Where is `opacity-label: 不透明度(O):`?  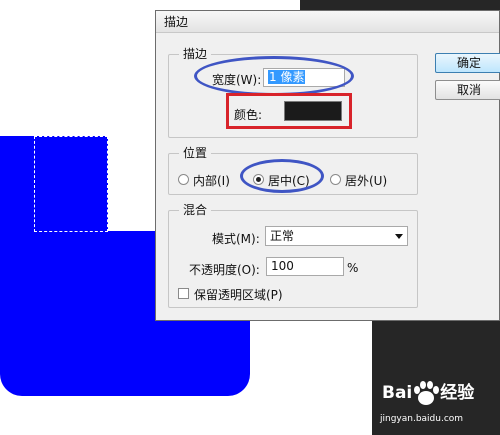 opacity-label: 不透明度(O): is located at coordinates (224, 270).